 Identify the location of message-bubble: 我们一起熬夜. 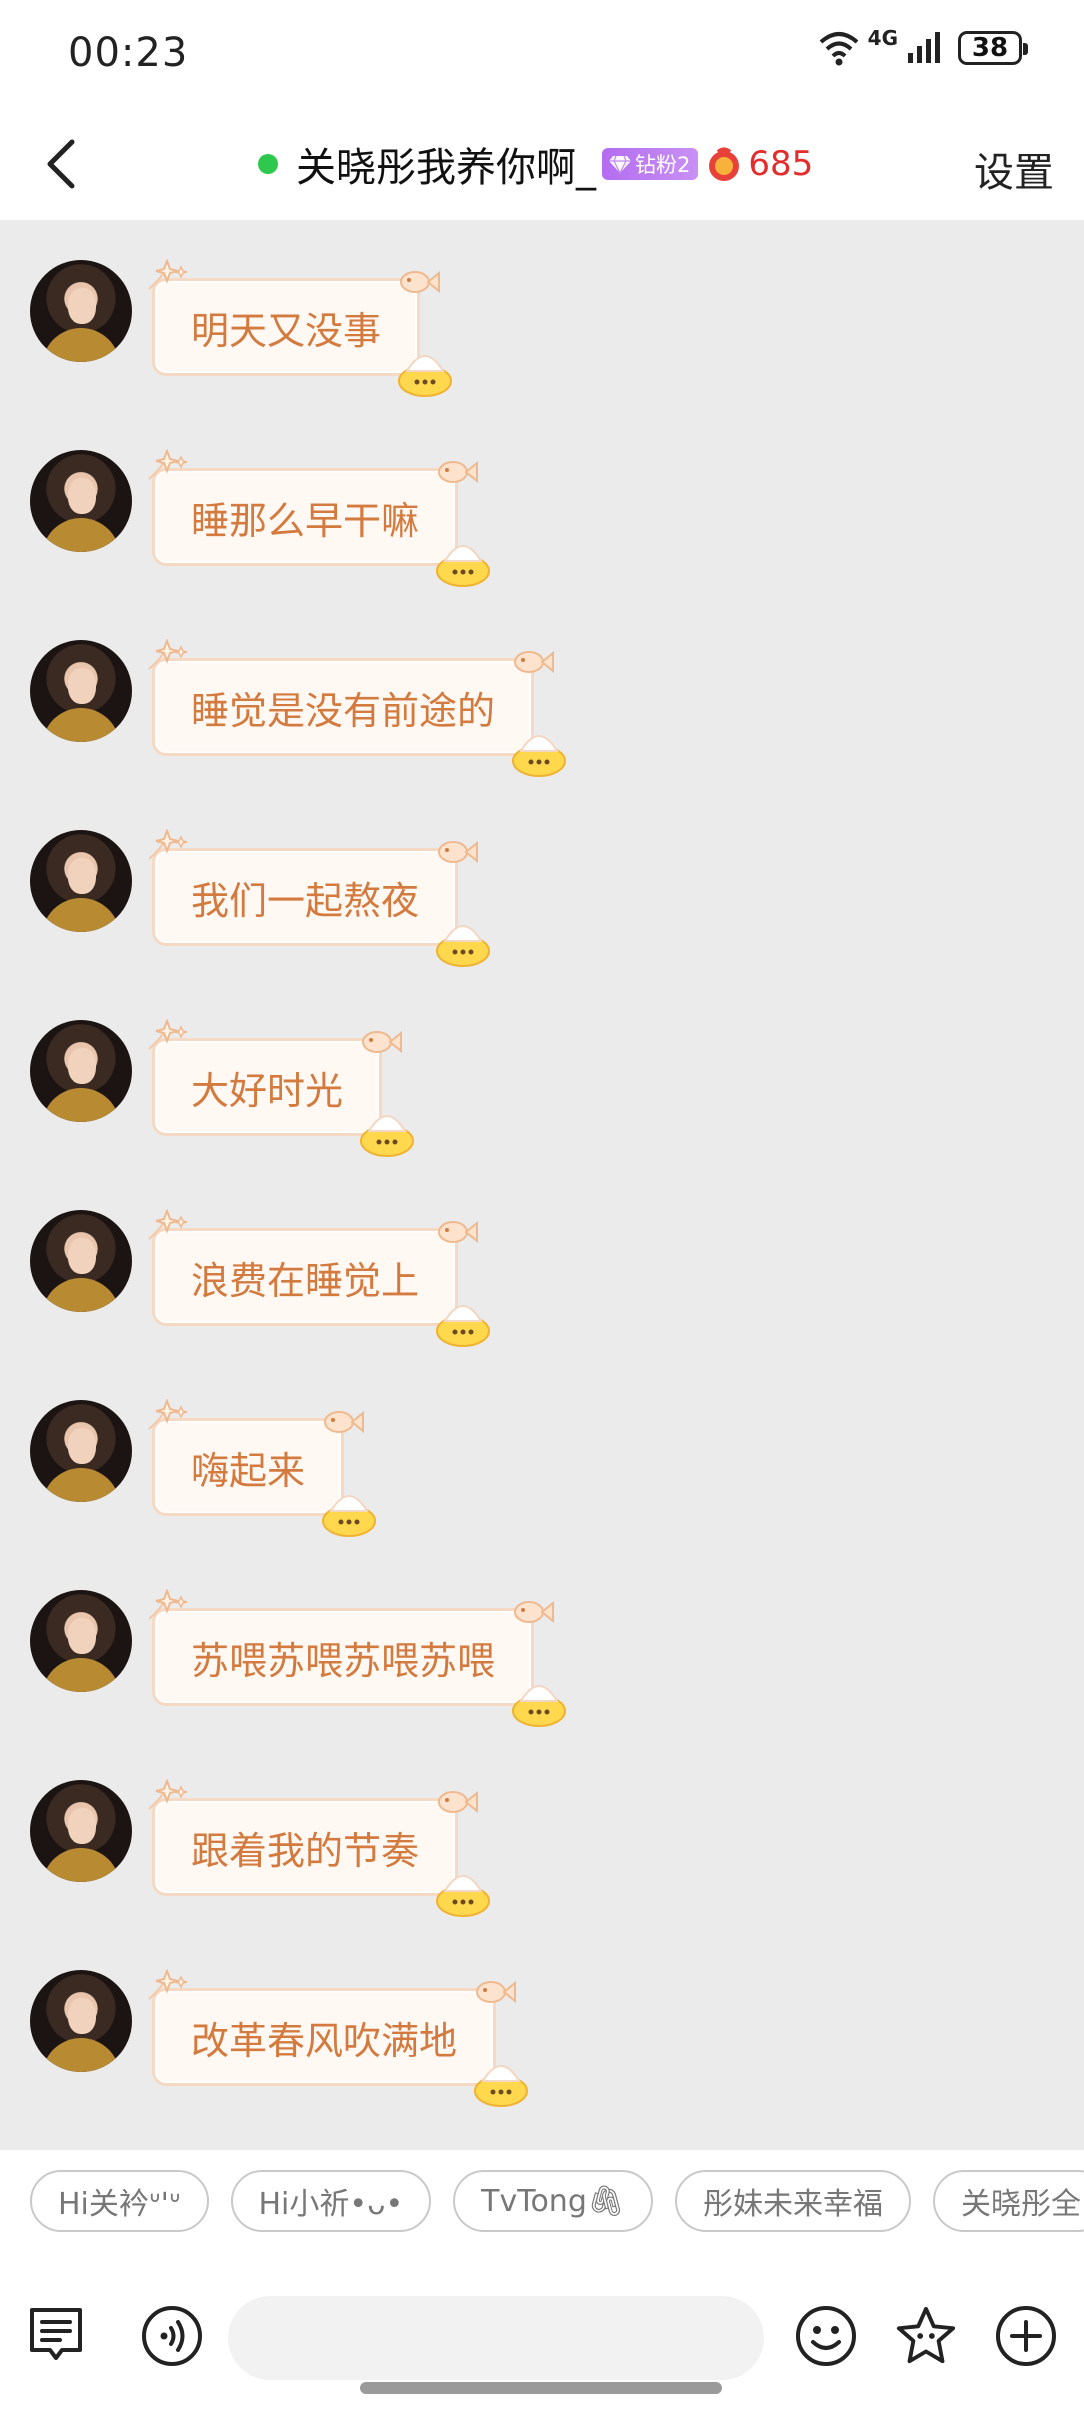
(319, 898).